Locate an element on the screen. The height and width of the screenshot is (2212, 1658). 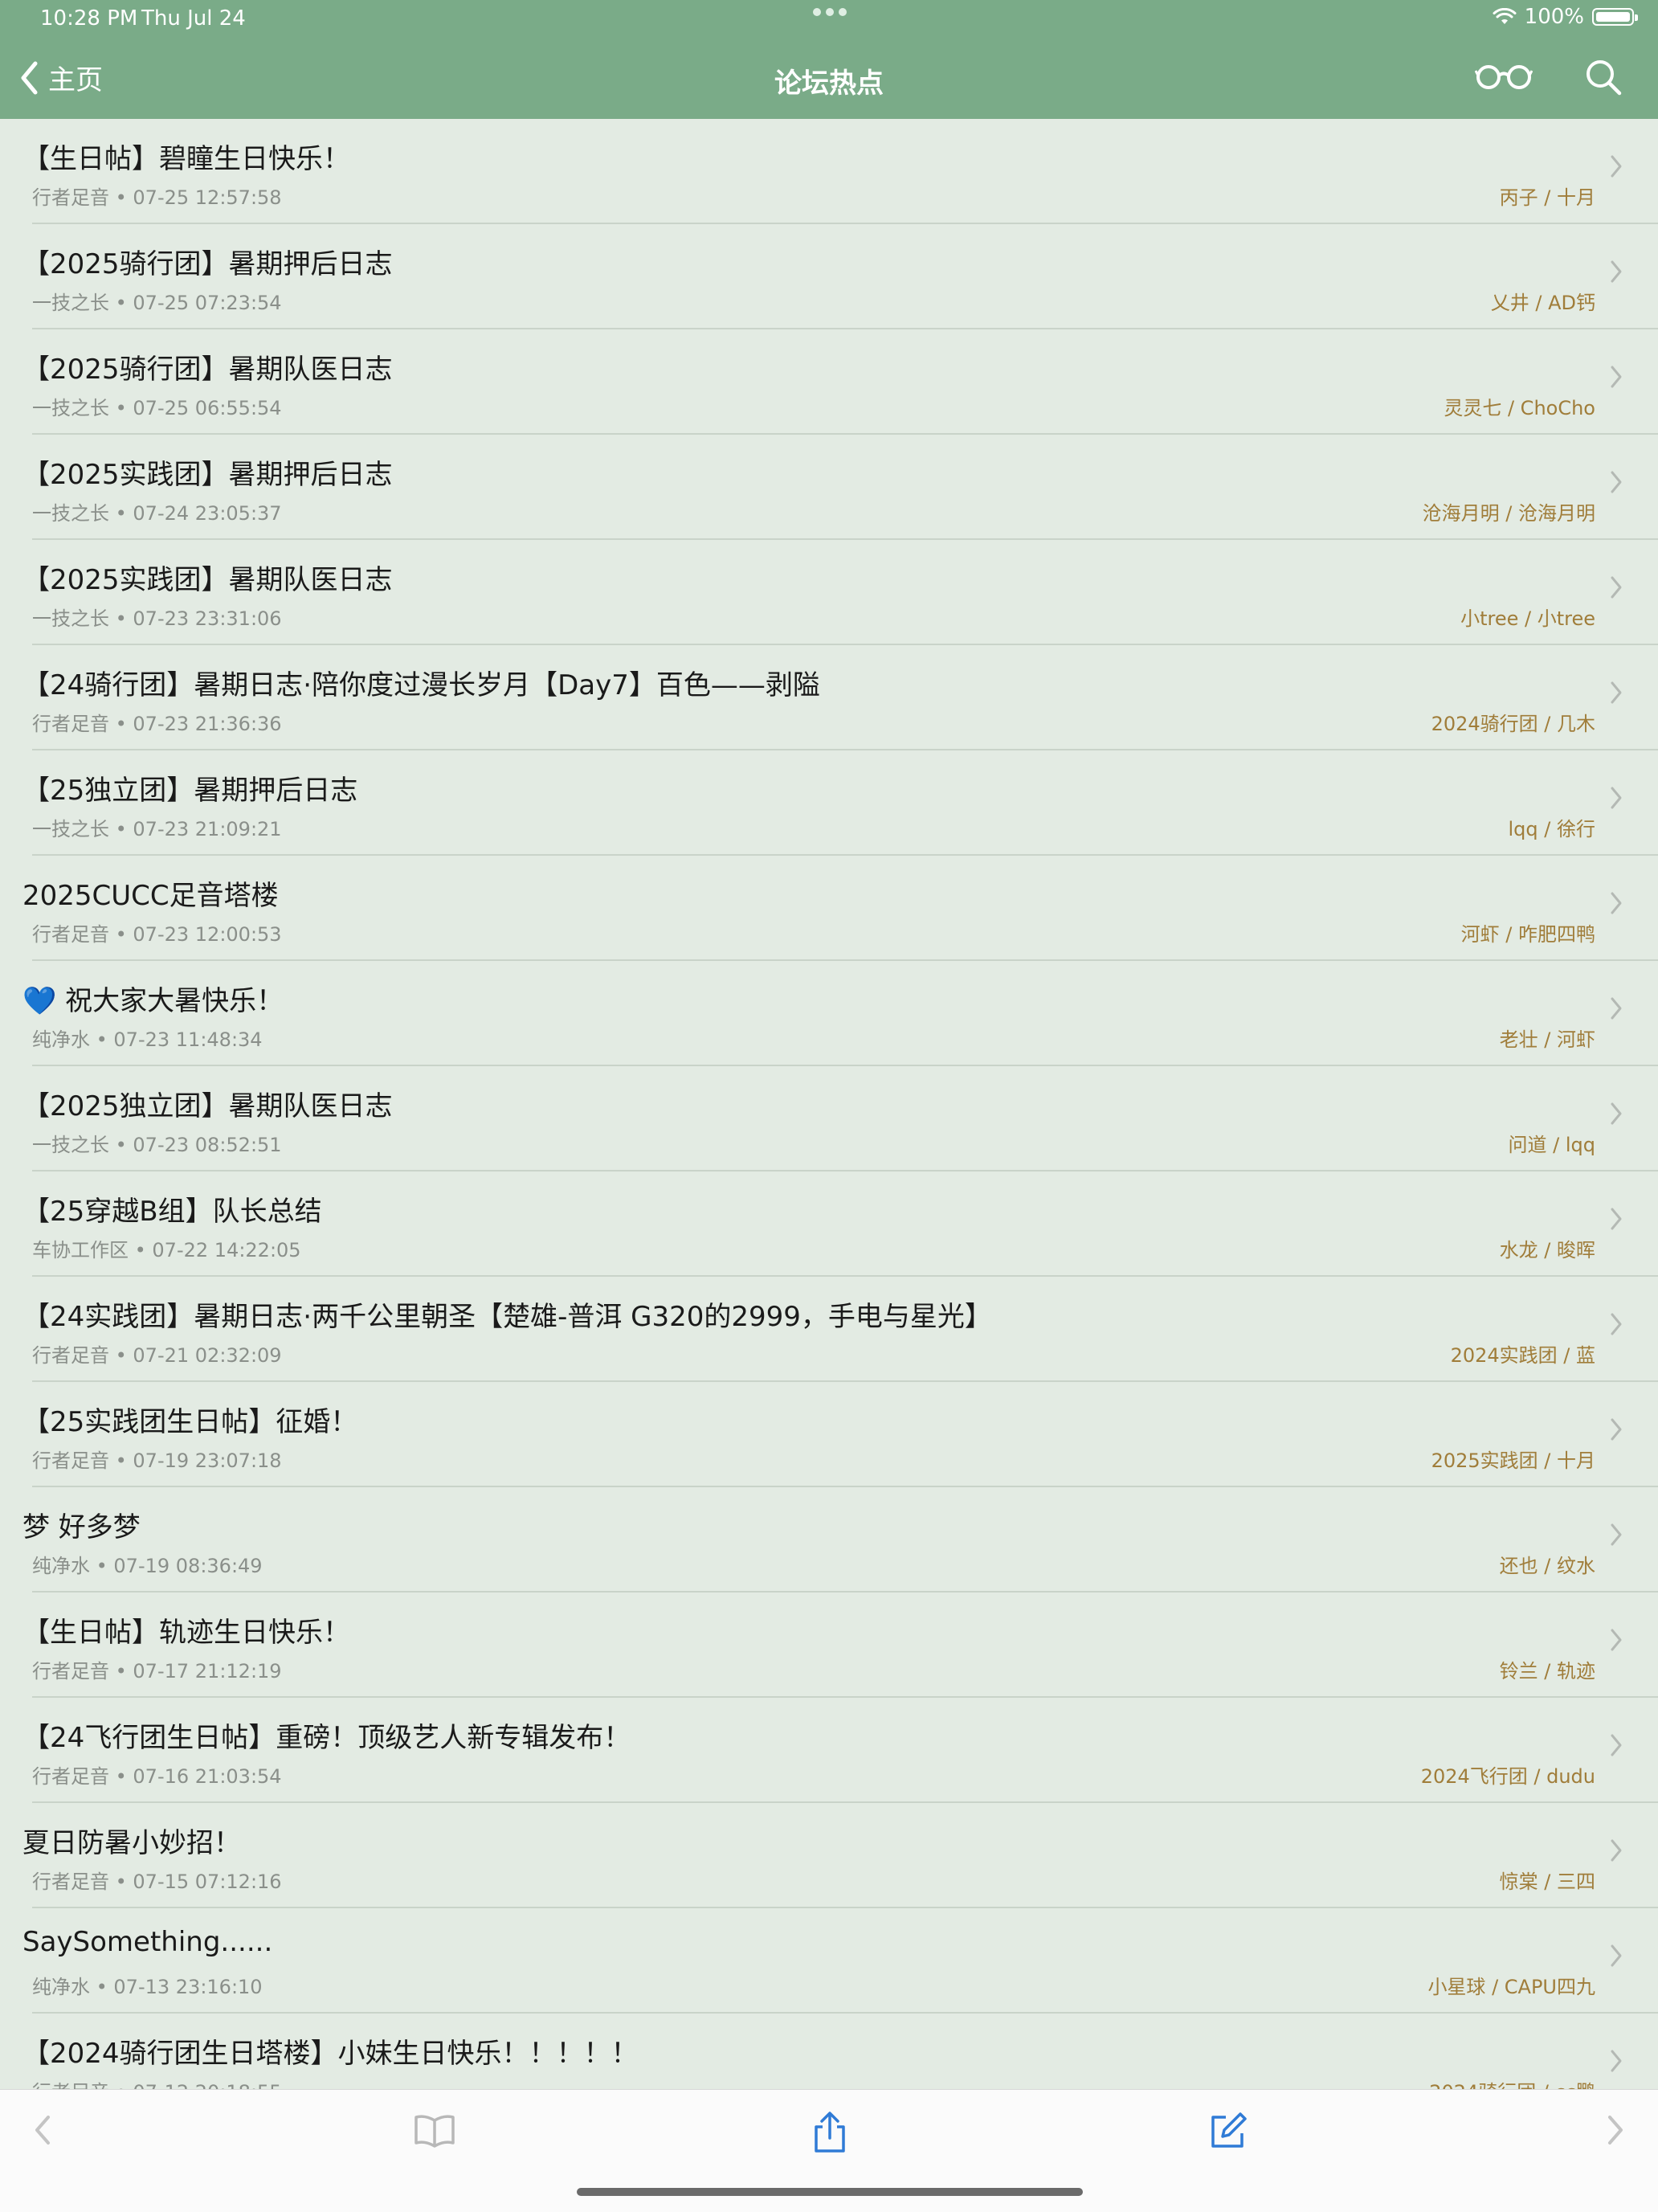
thread-meta: 一技之长 • 07-23 23:31:06 is located at coordinates (157, 619).